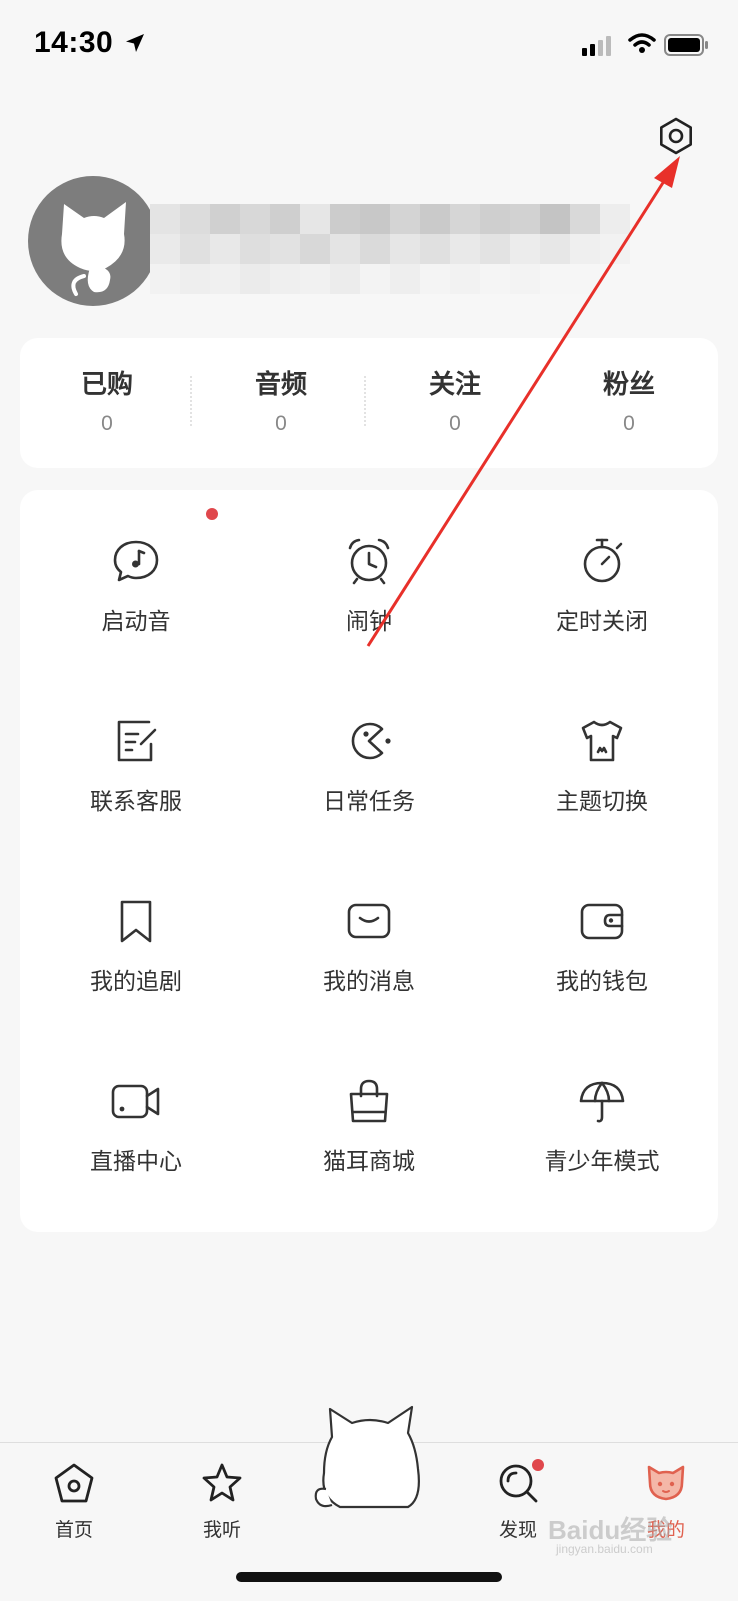 The height and width of the screenshot is (1601, 738). What do you see at coordinates (222, 1482) in the screenshot?
I see `star-icon` at bounding box center [222, 1482].